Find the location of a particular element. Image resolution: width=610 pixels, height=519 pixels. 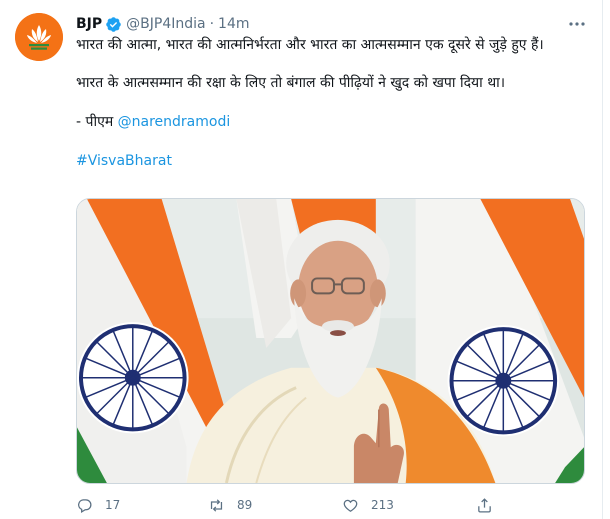

like-icon is located at coordinates (350, 505).